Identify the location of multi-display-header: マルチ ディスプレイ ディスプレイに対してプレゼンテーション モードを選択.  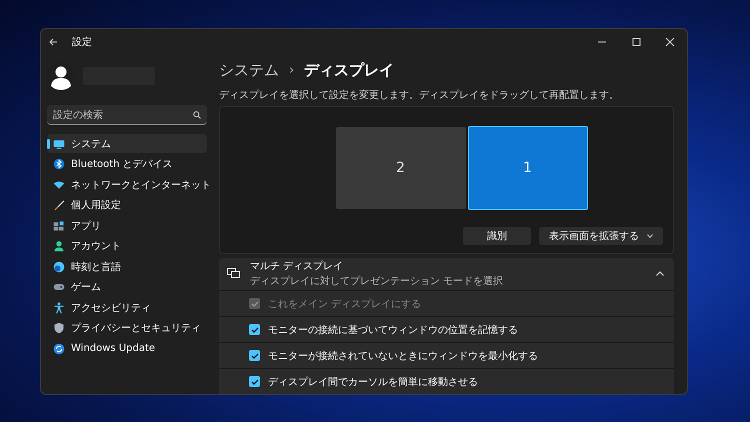
(446, 274).